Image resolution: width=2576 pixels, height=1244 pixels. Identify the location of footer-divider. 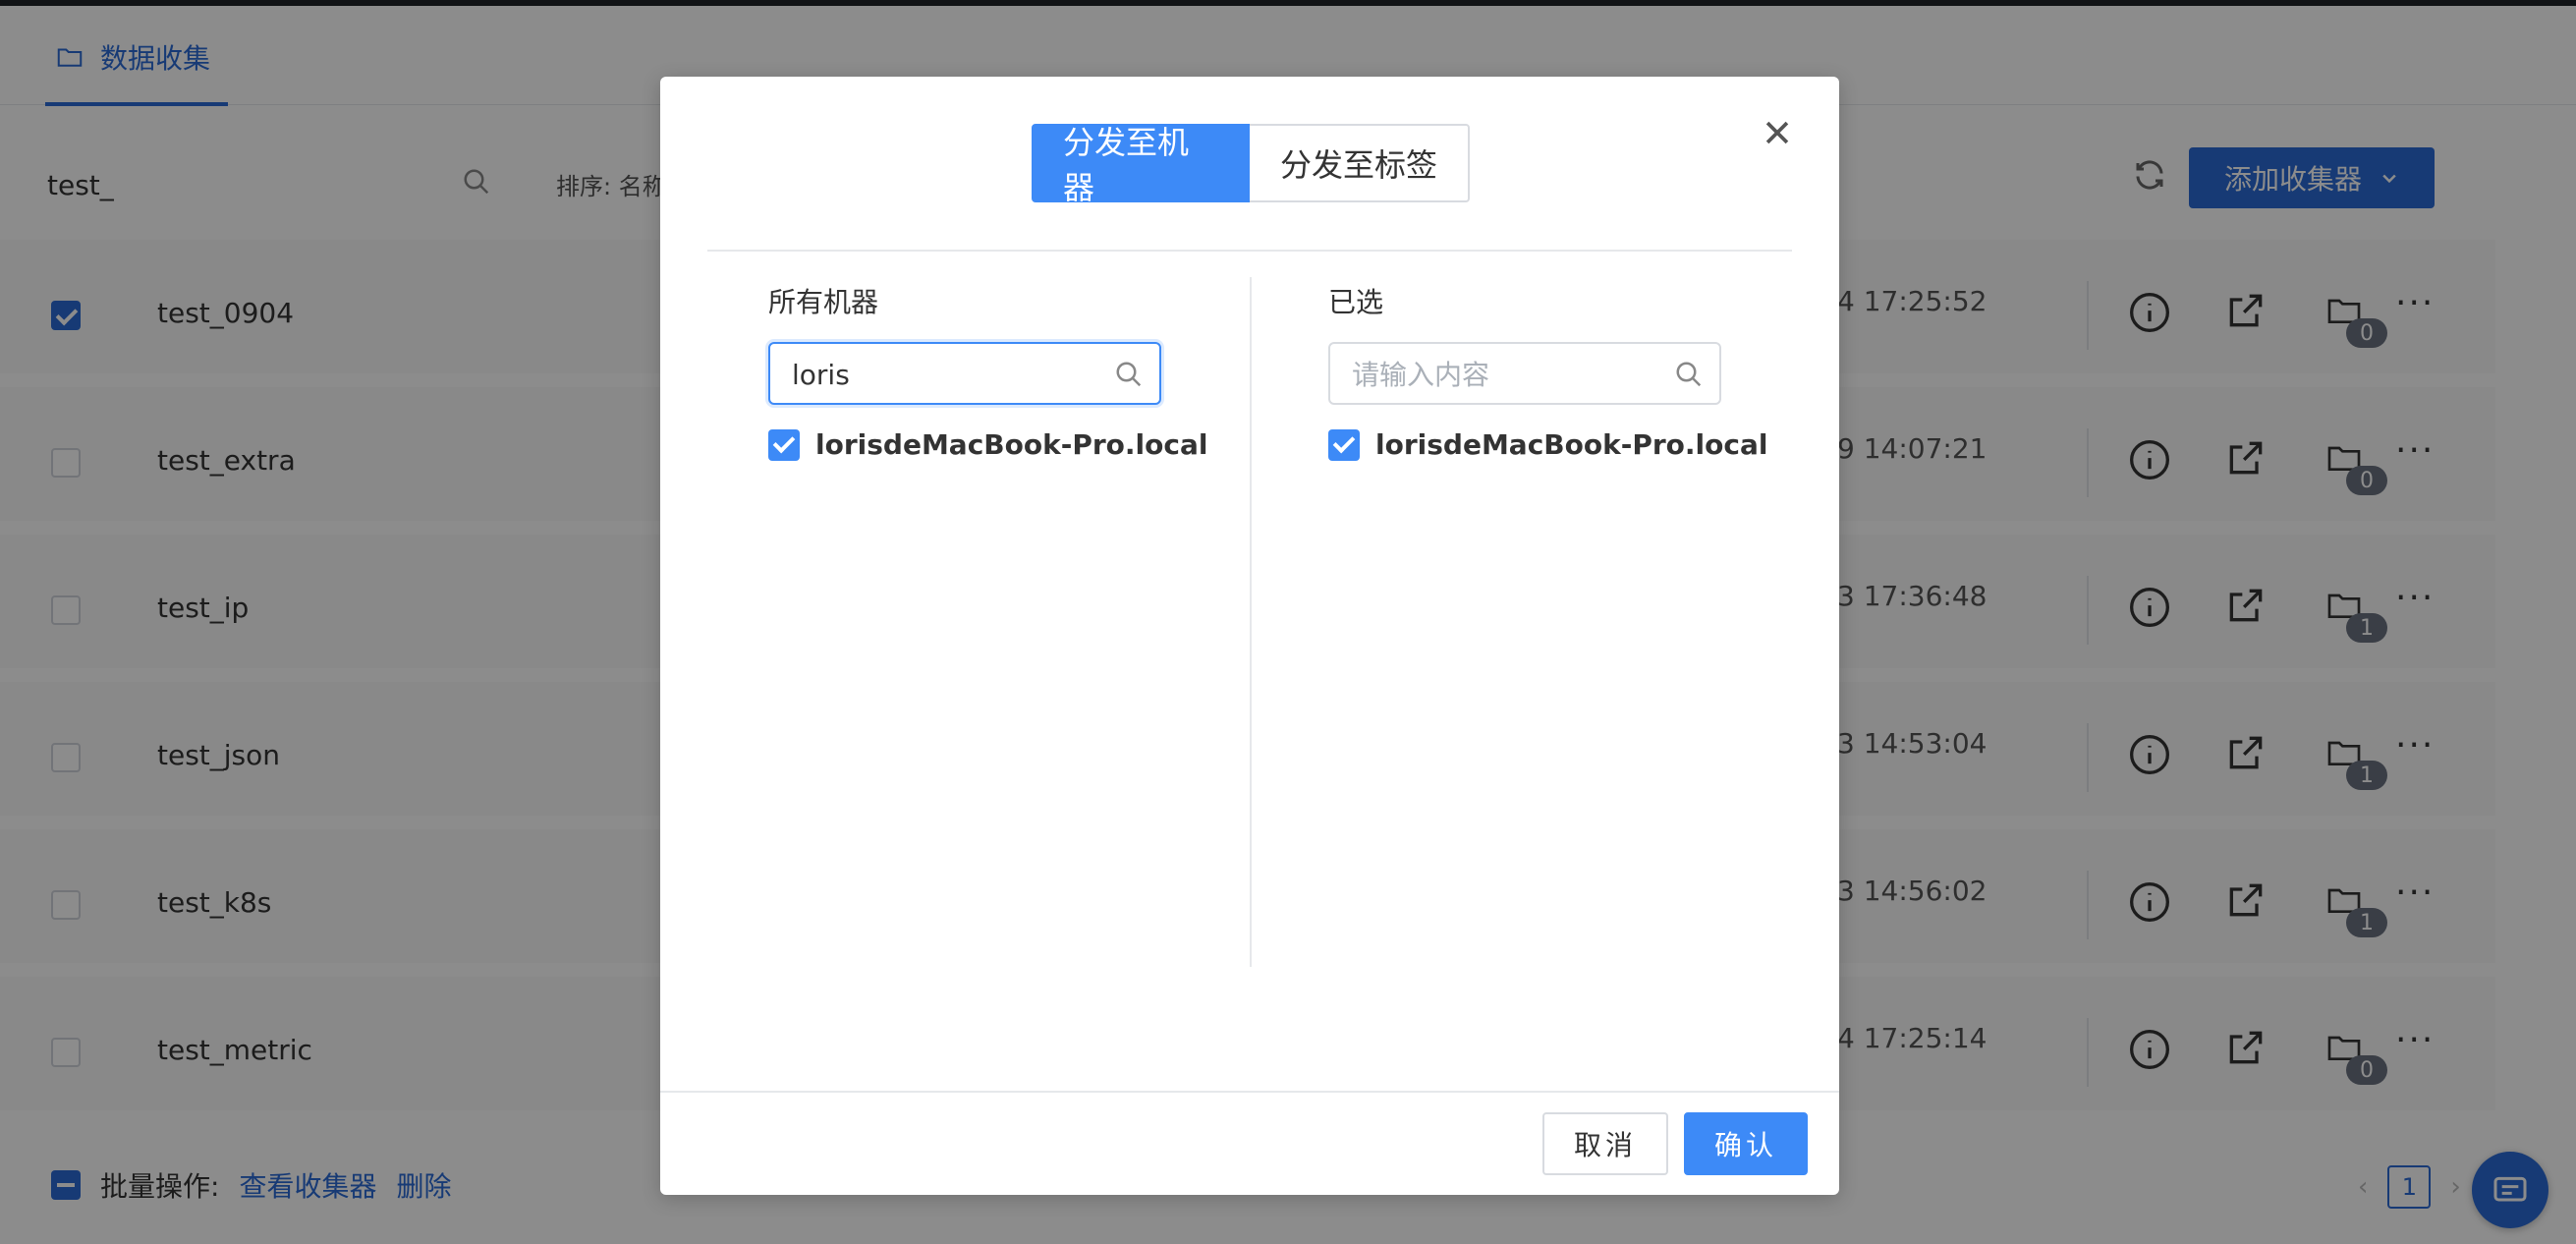
(1249, 1092).